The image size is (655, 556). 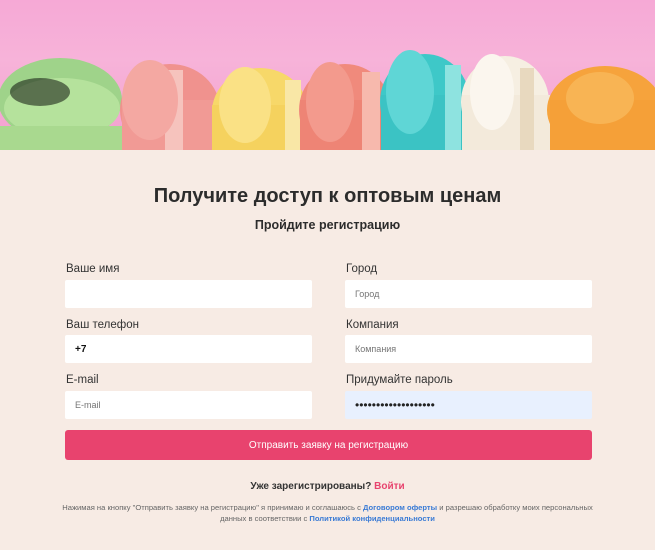 I want to click on page-subtitle: Пройдите регистрацию, so click(x=327, y=225).